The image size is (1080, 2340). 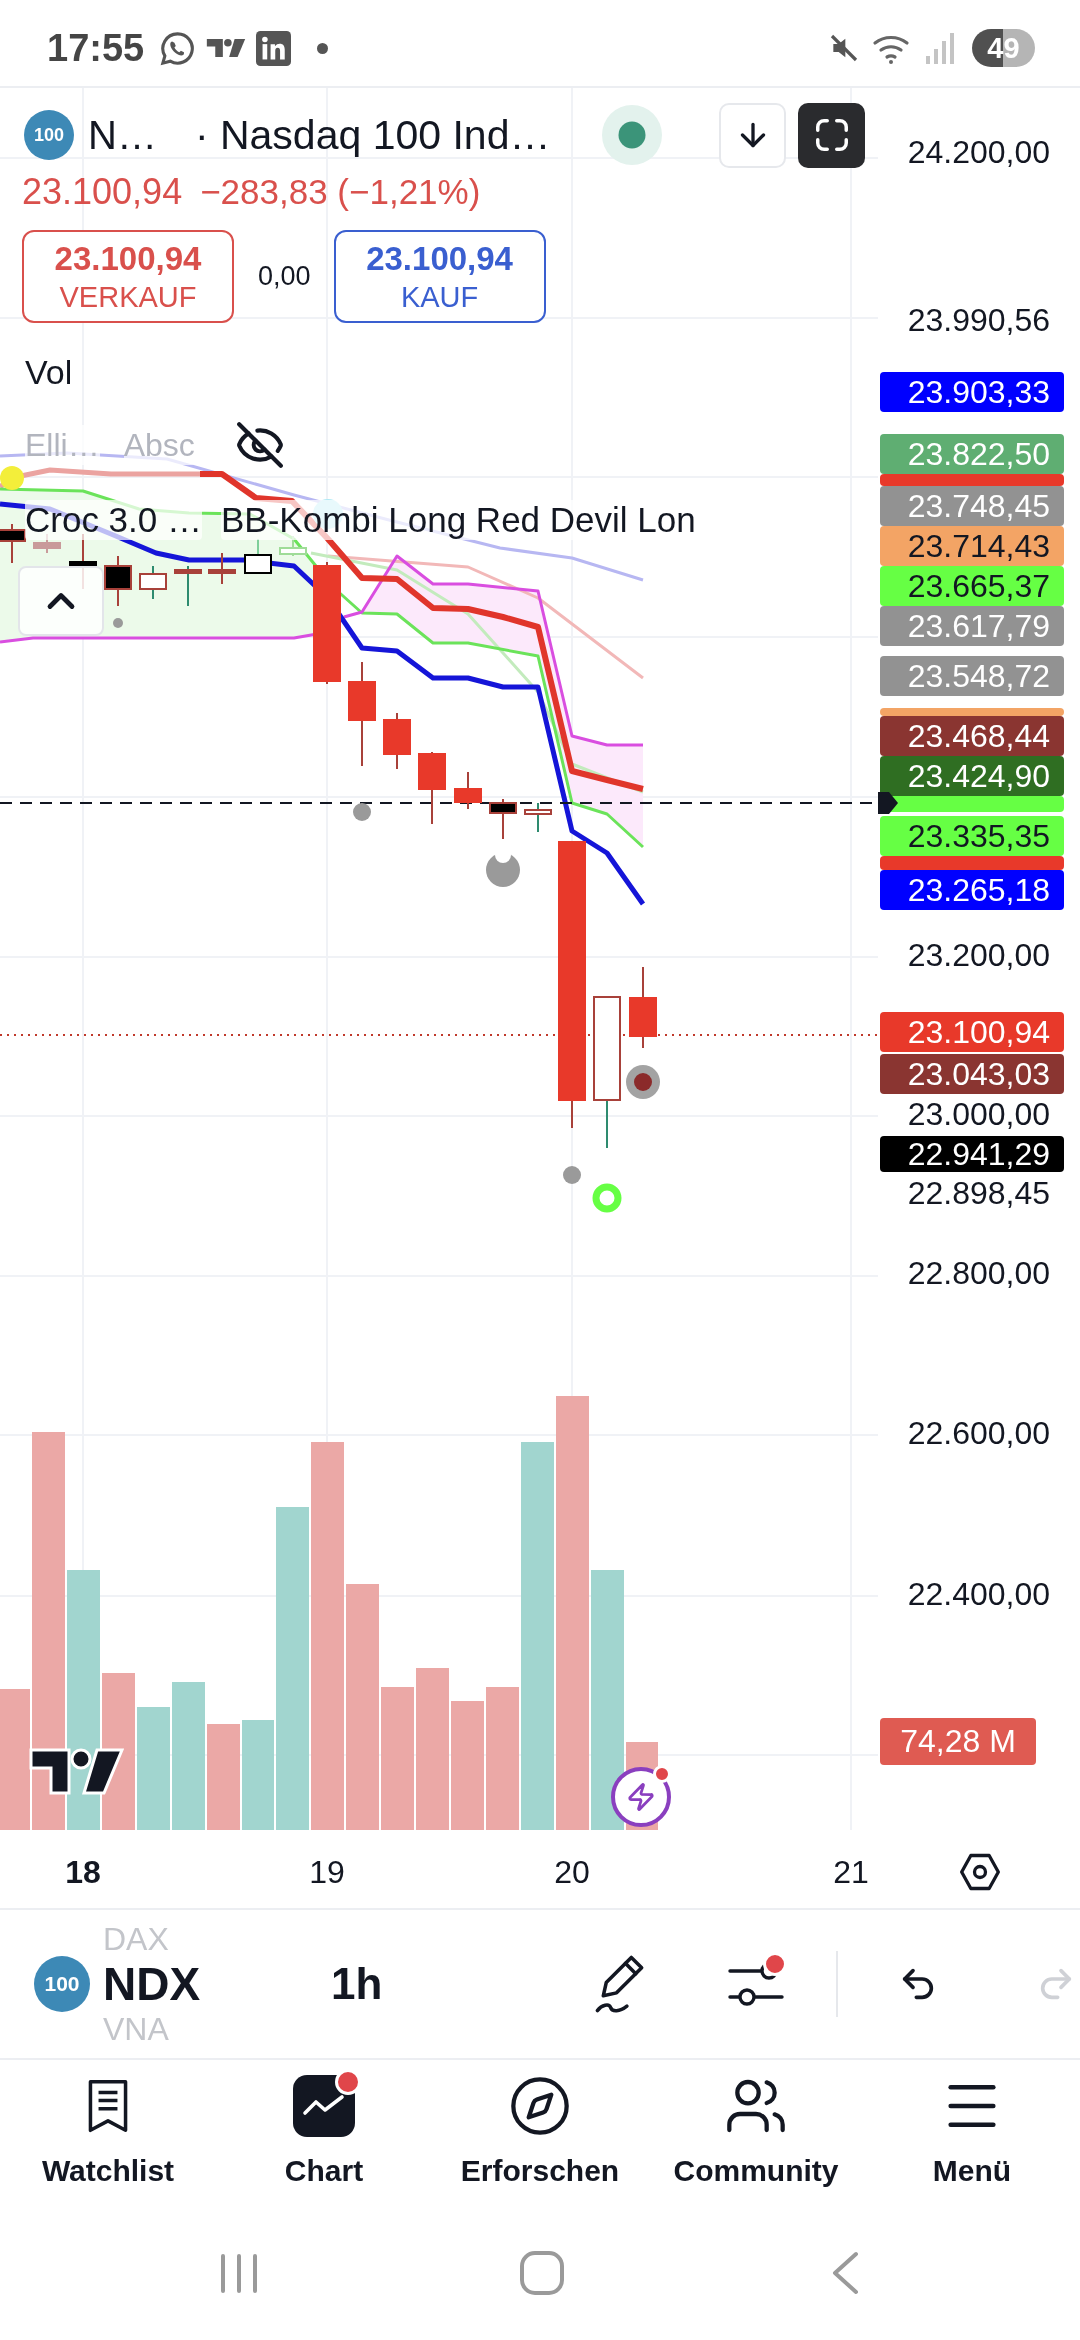 What do you see at coordinates (978, 1273) in the screenshot?
I see `price-scale-label: 22.800,00` at bounding box center [978, 1273].